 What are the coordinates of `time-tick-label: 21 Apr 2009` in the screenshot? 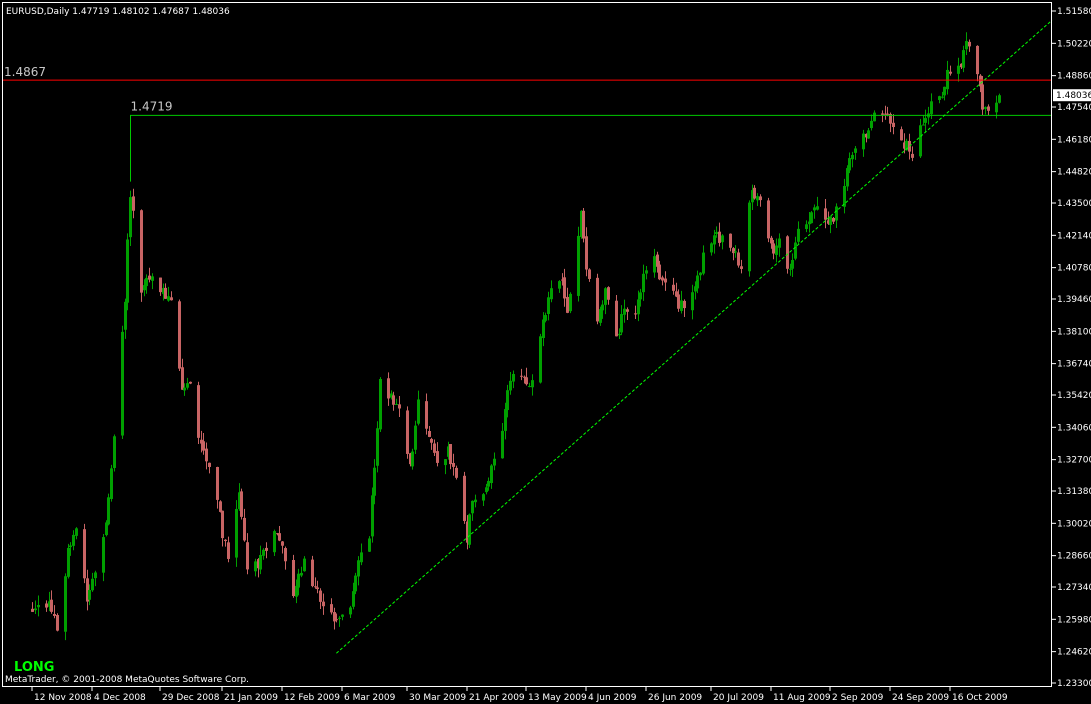 It's located at (497, 698).